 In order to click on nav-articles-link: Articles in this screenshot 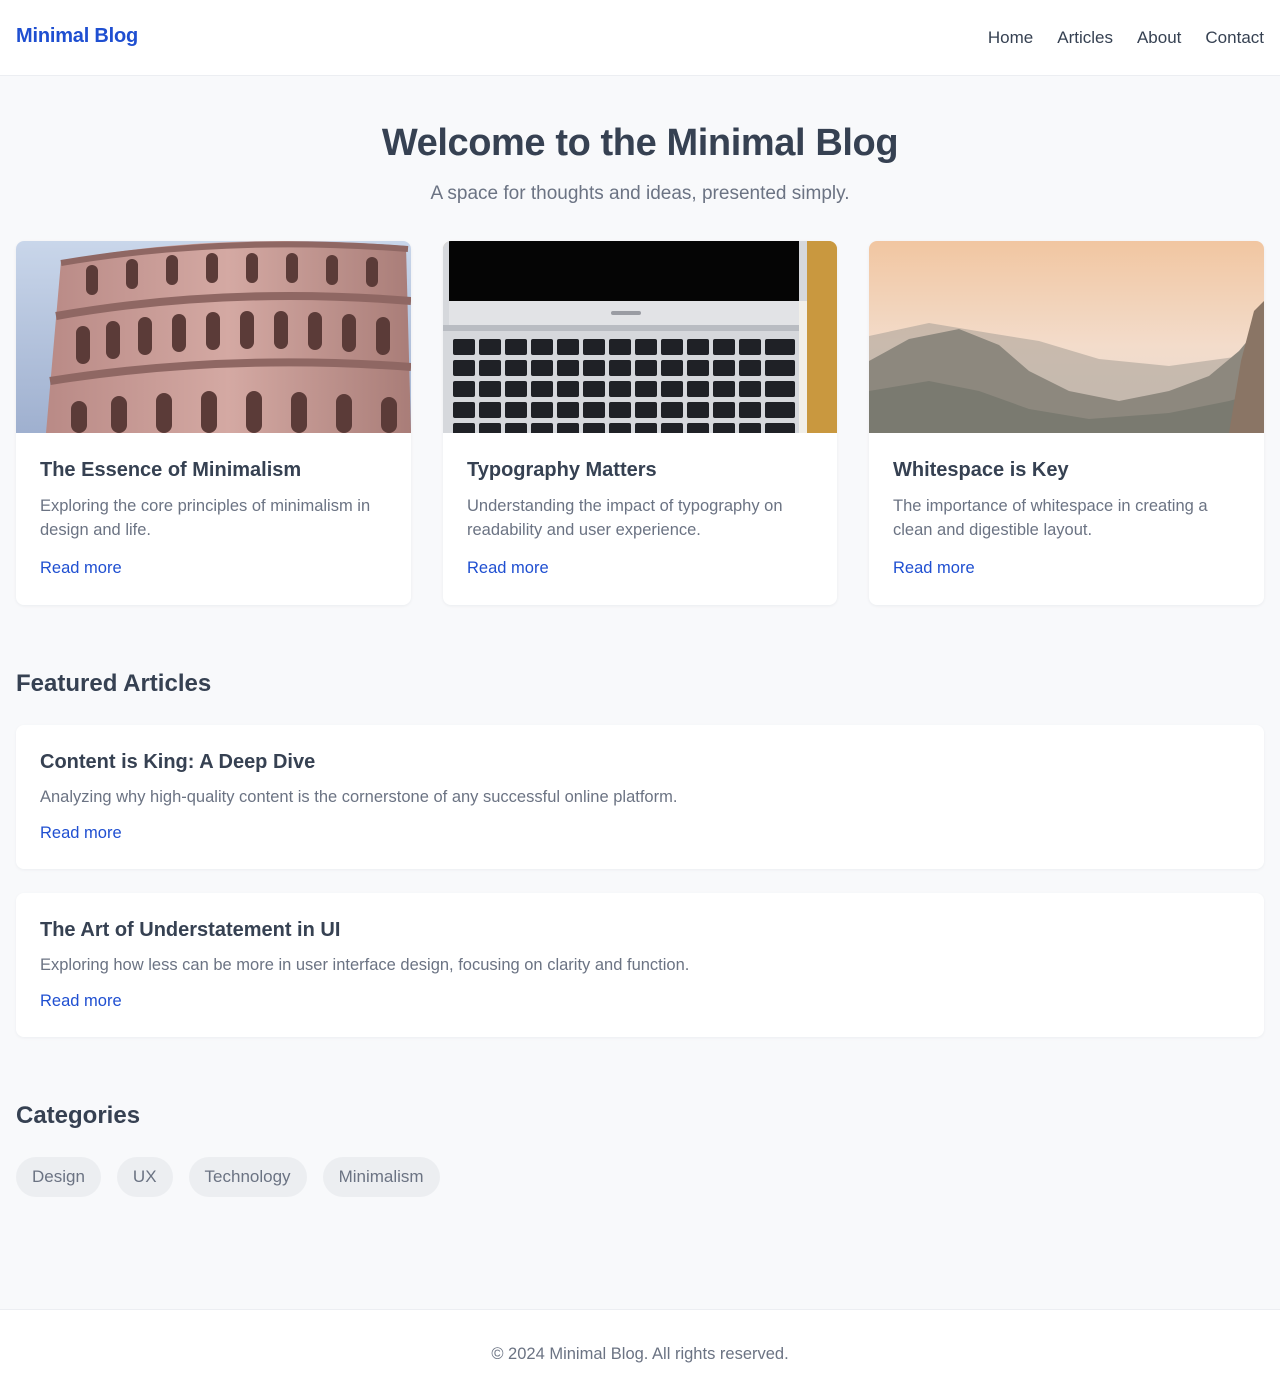, I will do `click(1085, 38)`.